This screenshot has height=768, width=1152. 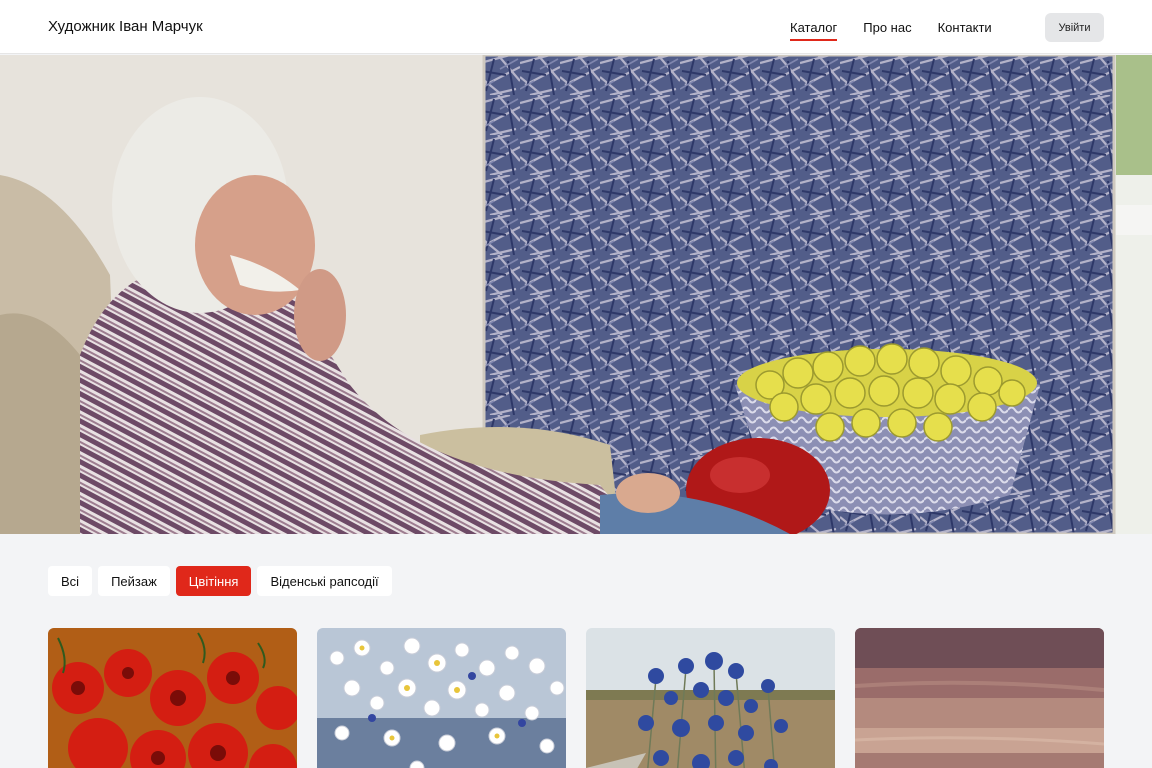 I want to click on category-filters: Всі Пейзаж Цвітіння Віденські рапсодії, so click(x=220, y=581).